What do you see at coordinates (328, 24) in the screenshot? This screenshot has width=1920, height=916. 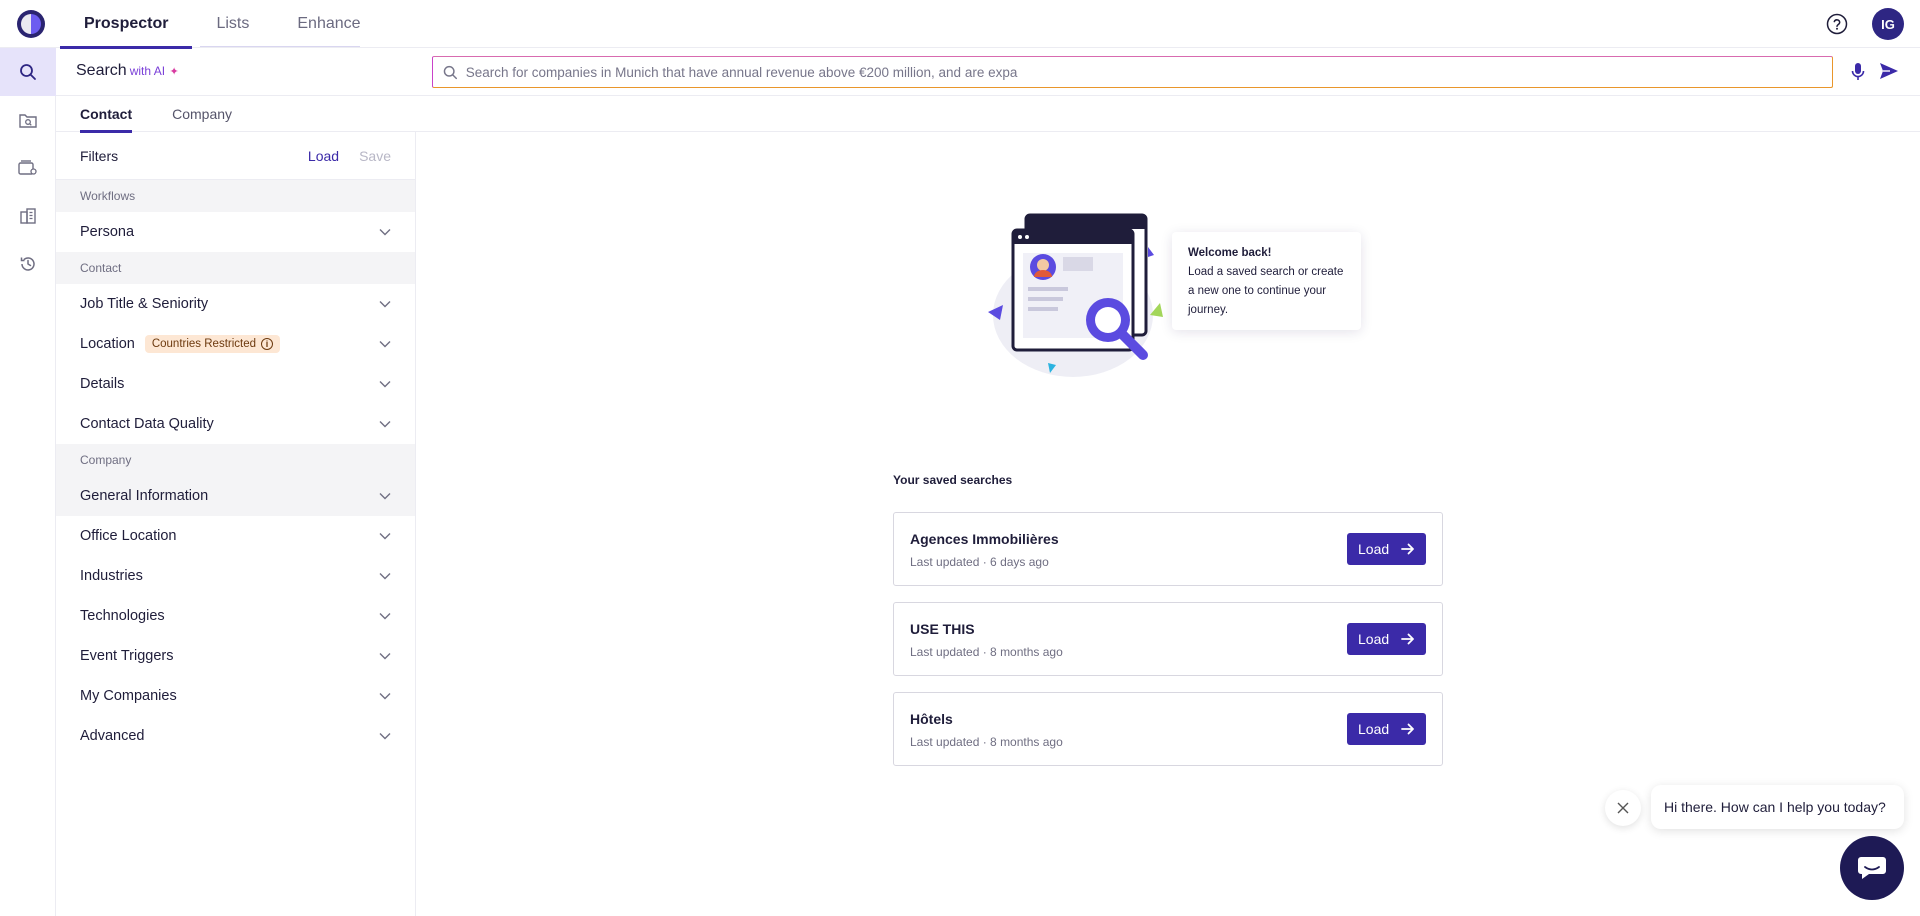 I see `nav-tab-enhance: Enhance` at bounding box center [328, 24].